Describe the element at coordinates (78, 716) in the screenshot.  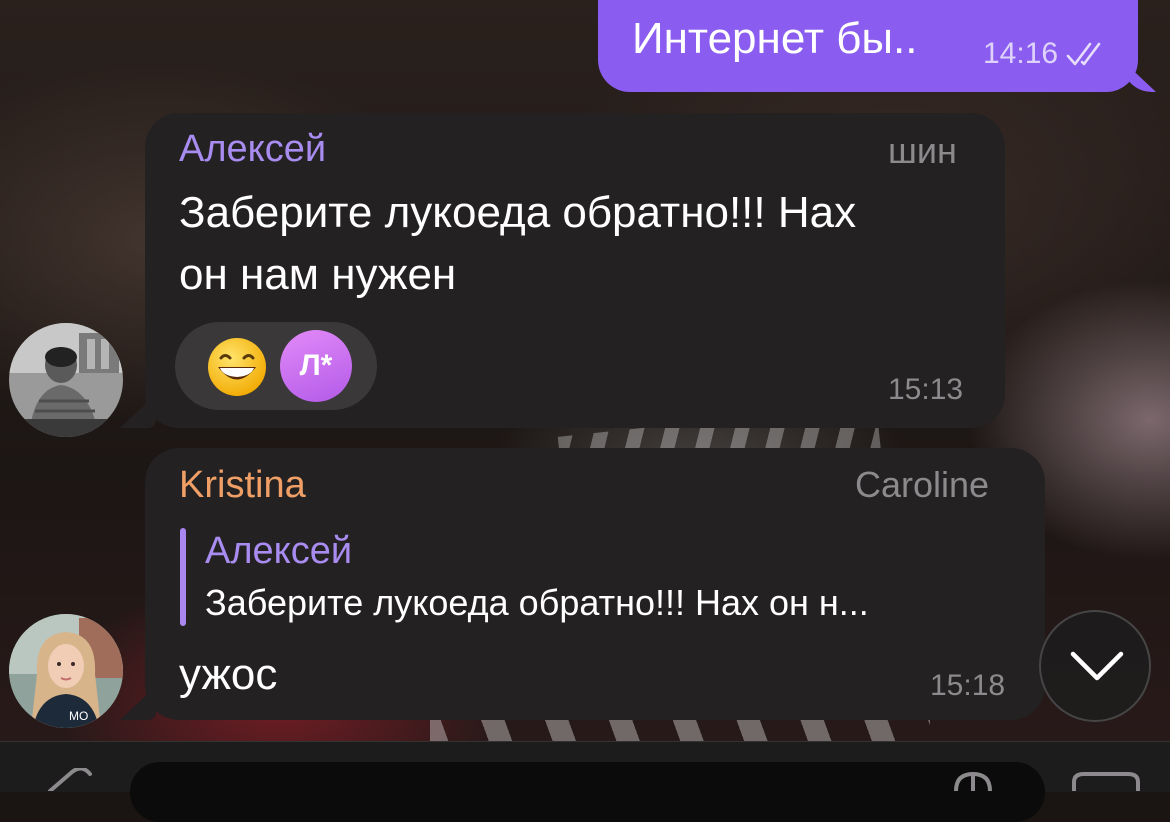
I see `svg-text: MO` at that location.